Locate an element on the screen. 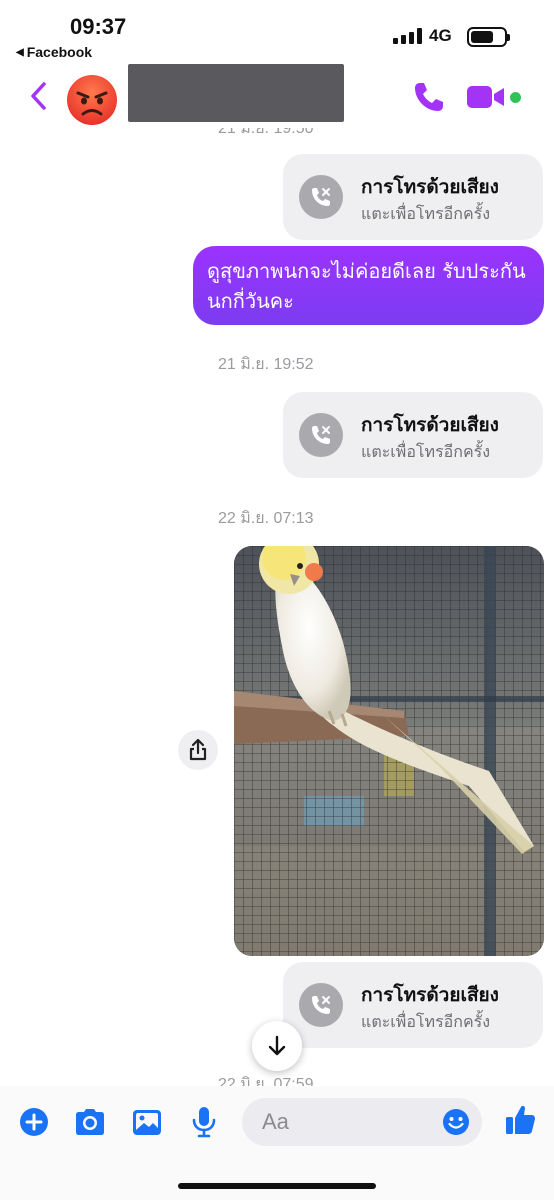 The height and width of the screenshot is (1200, 554). share-button is located at coordinates (198, 750).